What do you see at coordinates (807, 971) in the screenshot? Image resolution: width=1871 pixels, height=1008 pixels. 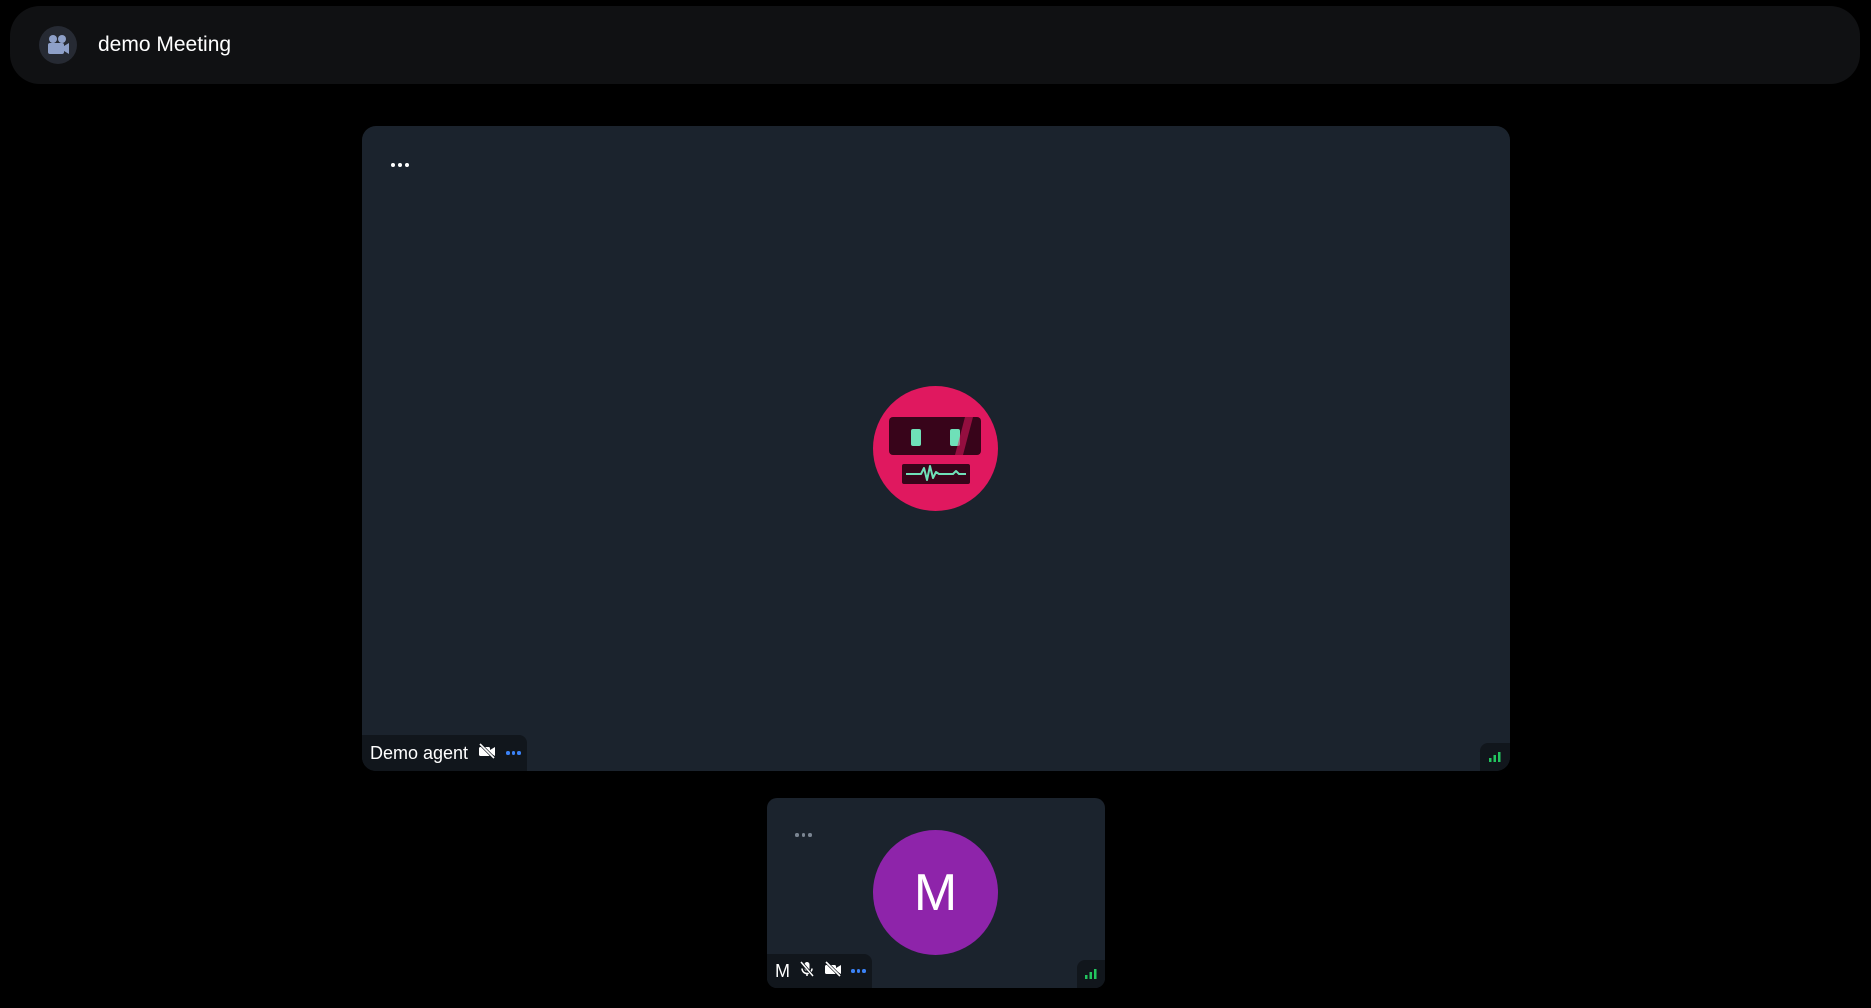 I see `mic-off-icon` at bounding box center [807, 971].